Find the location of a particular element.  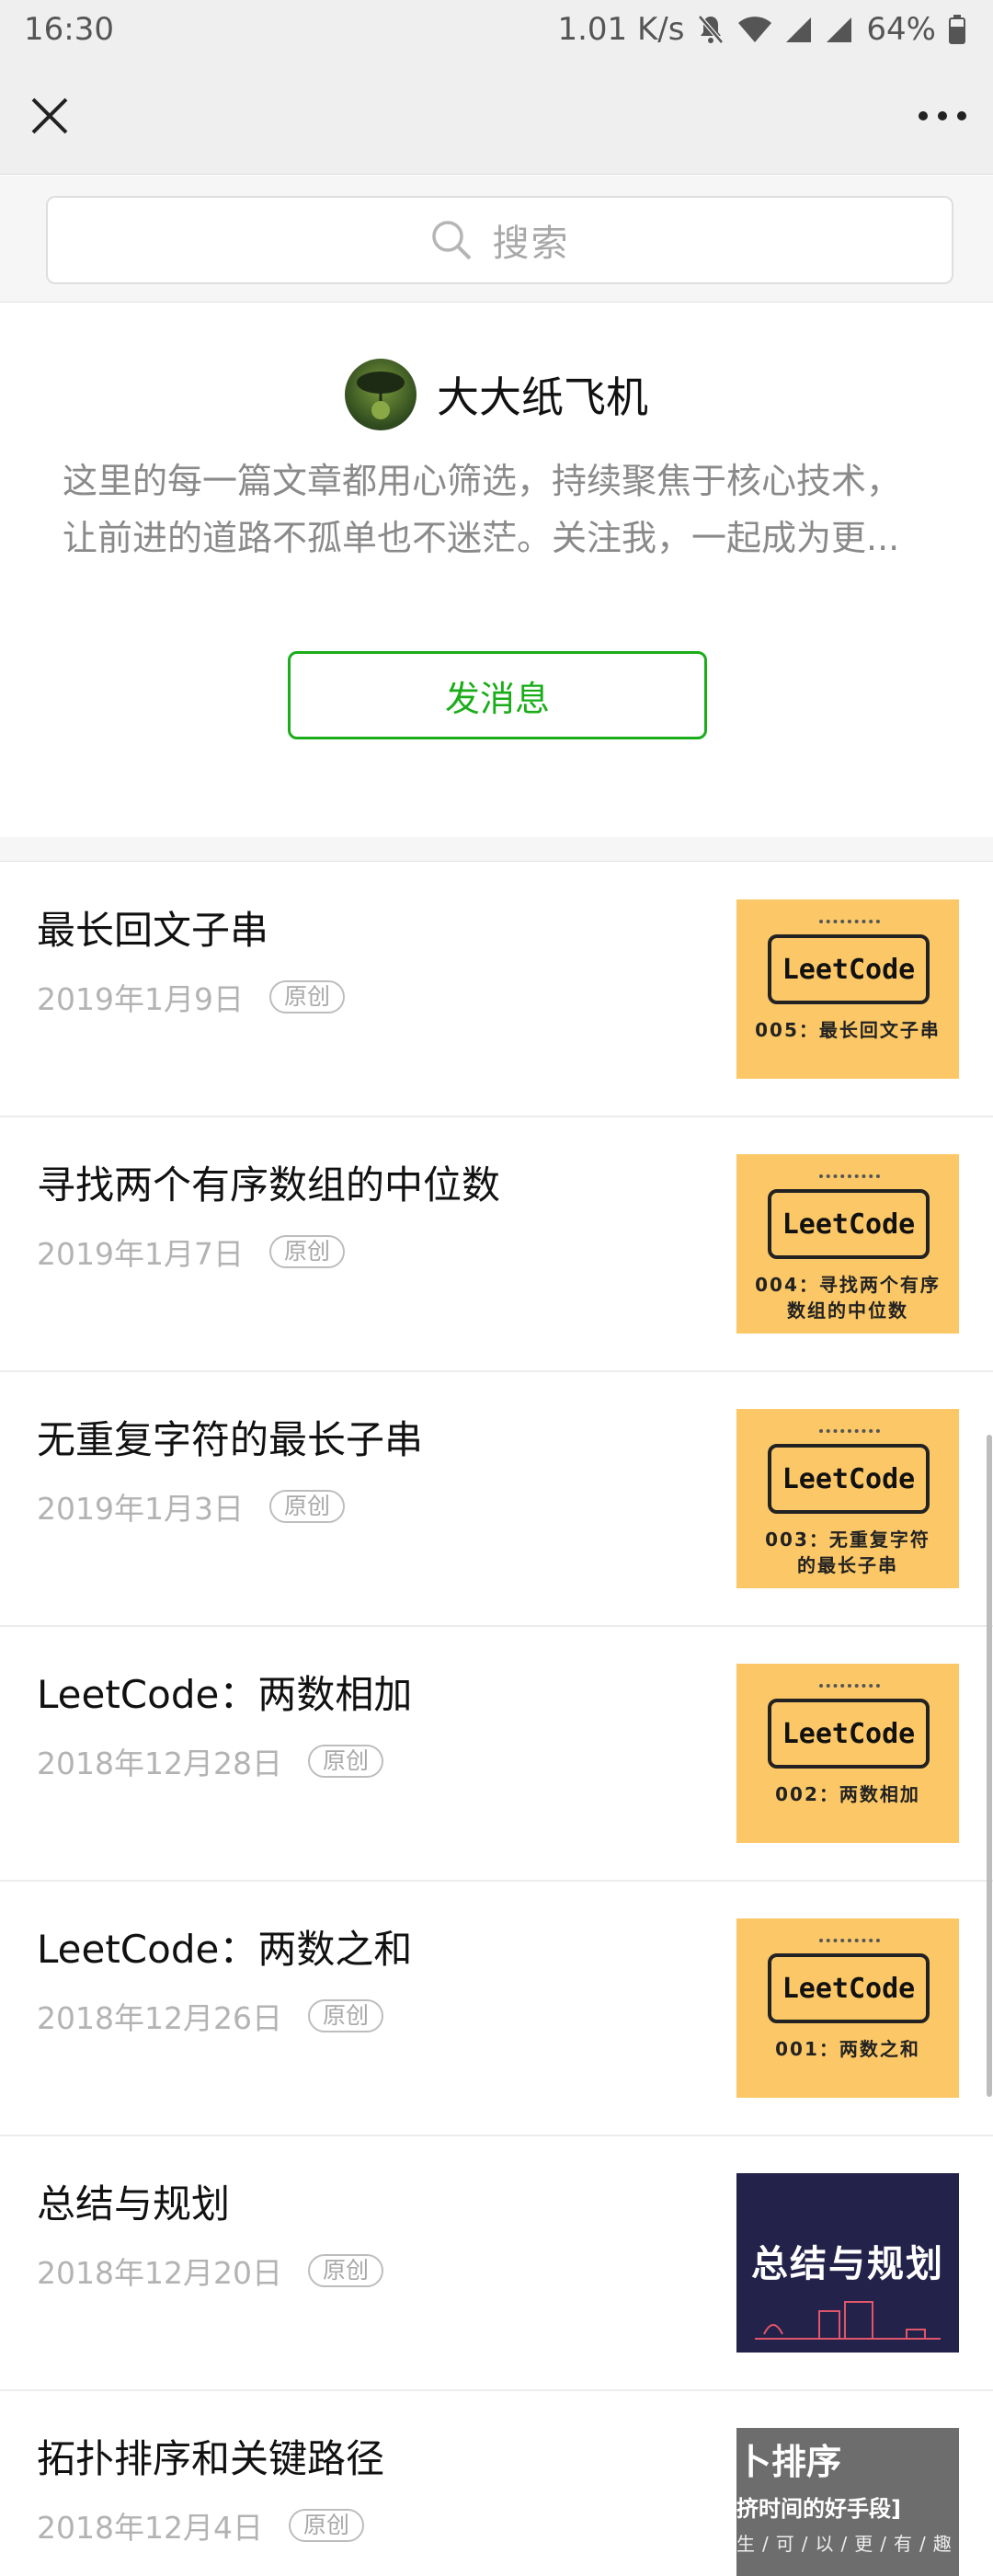

list-item: 最长回文子串 2019年1月9日 原创 LeetCode 005：最长回文子串 is located at coordinates (496, 990).